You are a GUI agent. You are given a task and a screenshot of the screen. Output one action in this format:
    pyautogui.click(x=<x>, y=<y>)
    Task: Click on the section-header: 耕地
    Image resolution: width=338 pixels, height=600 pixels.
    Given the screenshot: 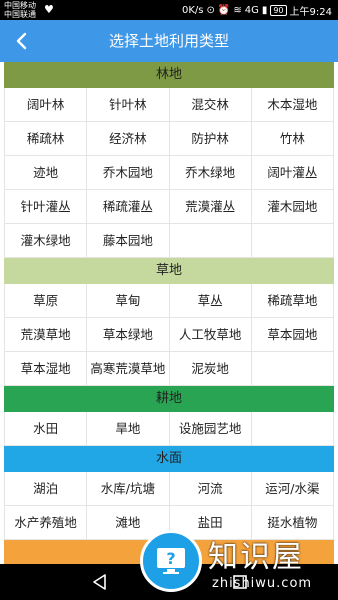 What is the action you would take?
    pyautogui.click(x=169, y=399)
    